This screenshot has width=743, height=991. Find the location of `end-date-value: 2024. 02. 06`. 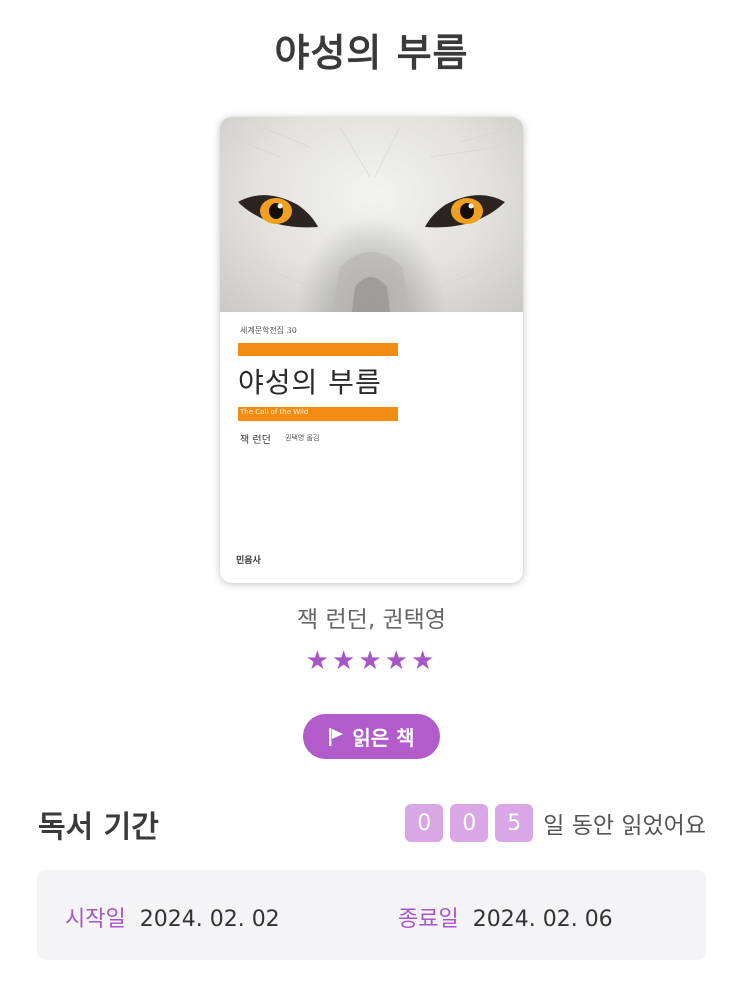

end-date-value: 2024. 02. 06 is located at coordinates (542, 919).